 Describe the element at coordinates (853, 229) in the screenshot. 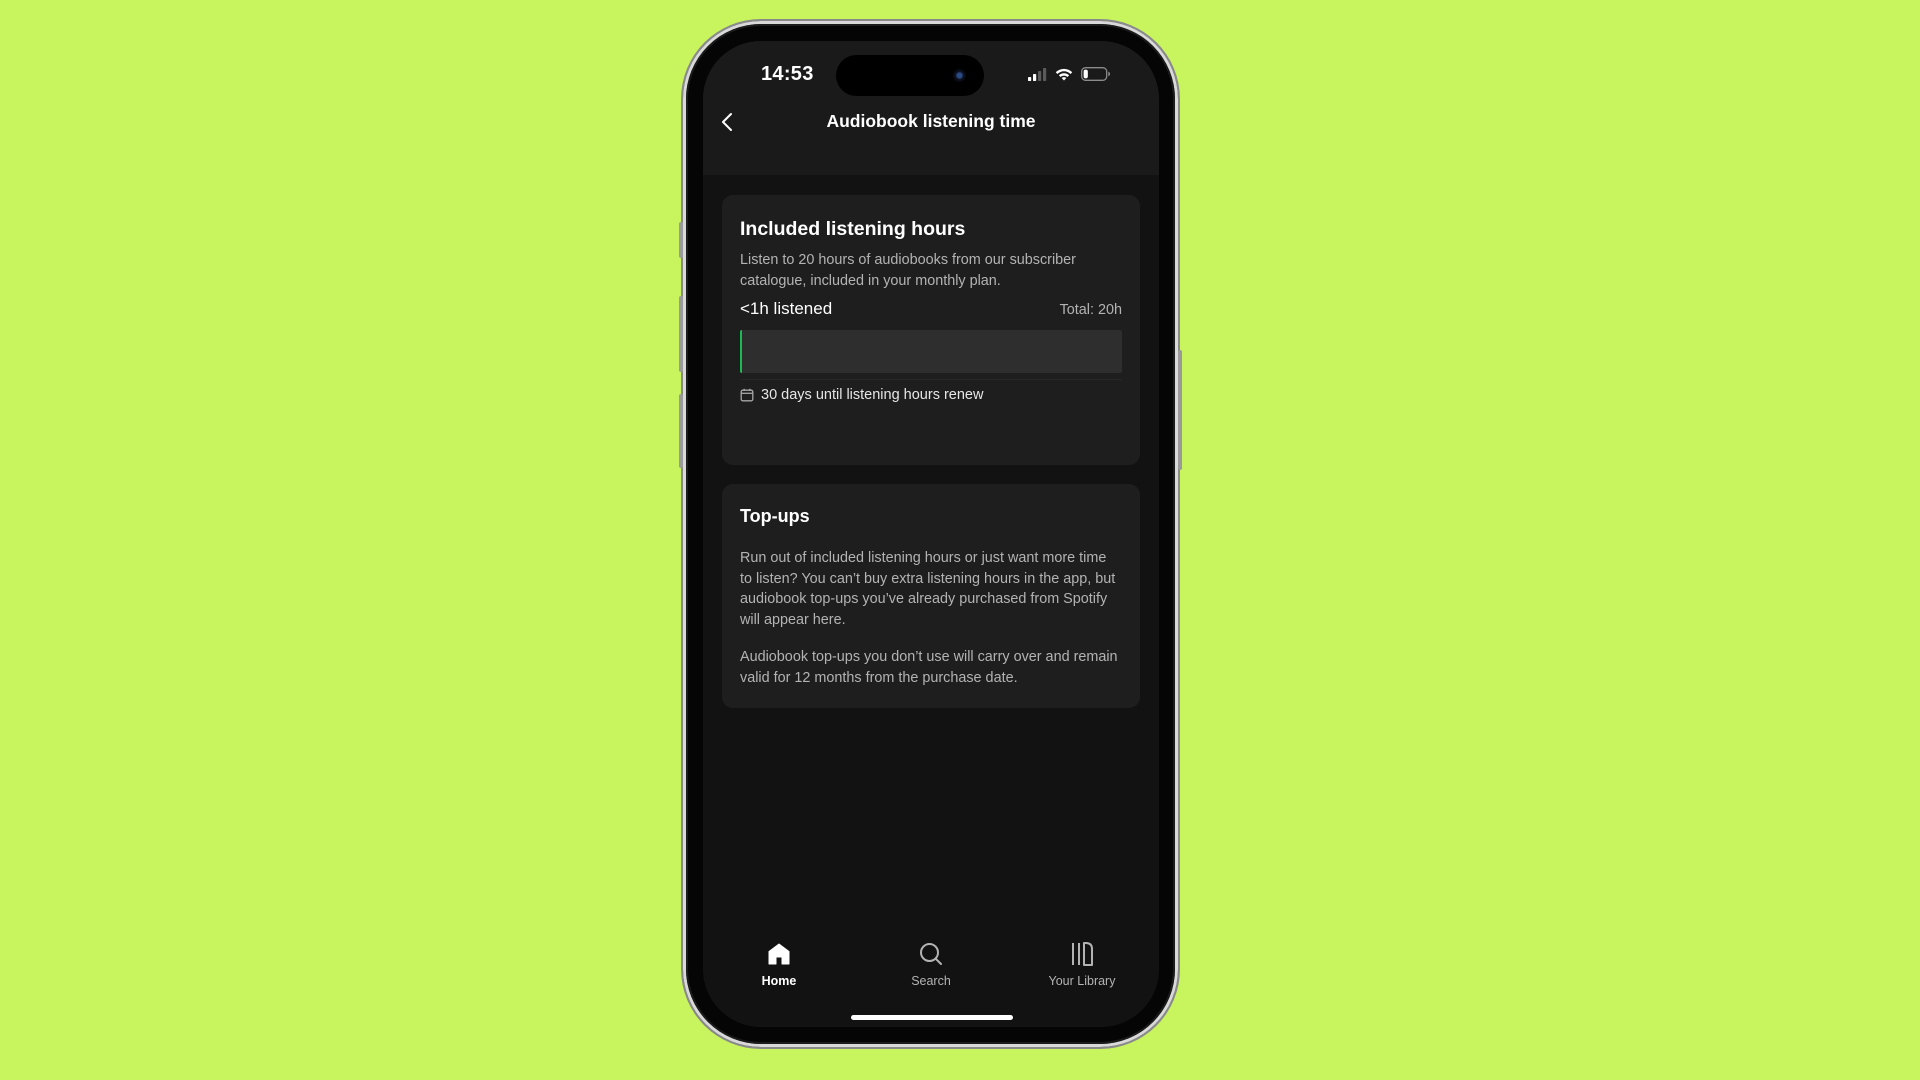

I see `included-hours-title: Included listening hours` at that location.